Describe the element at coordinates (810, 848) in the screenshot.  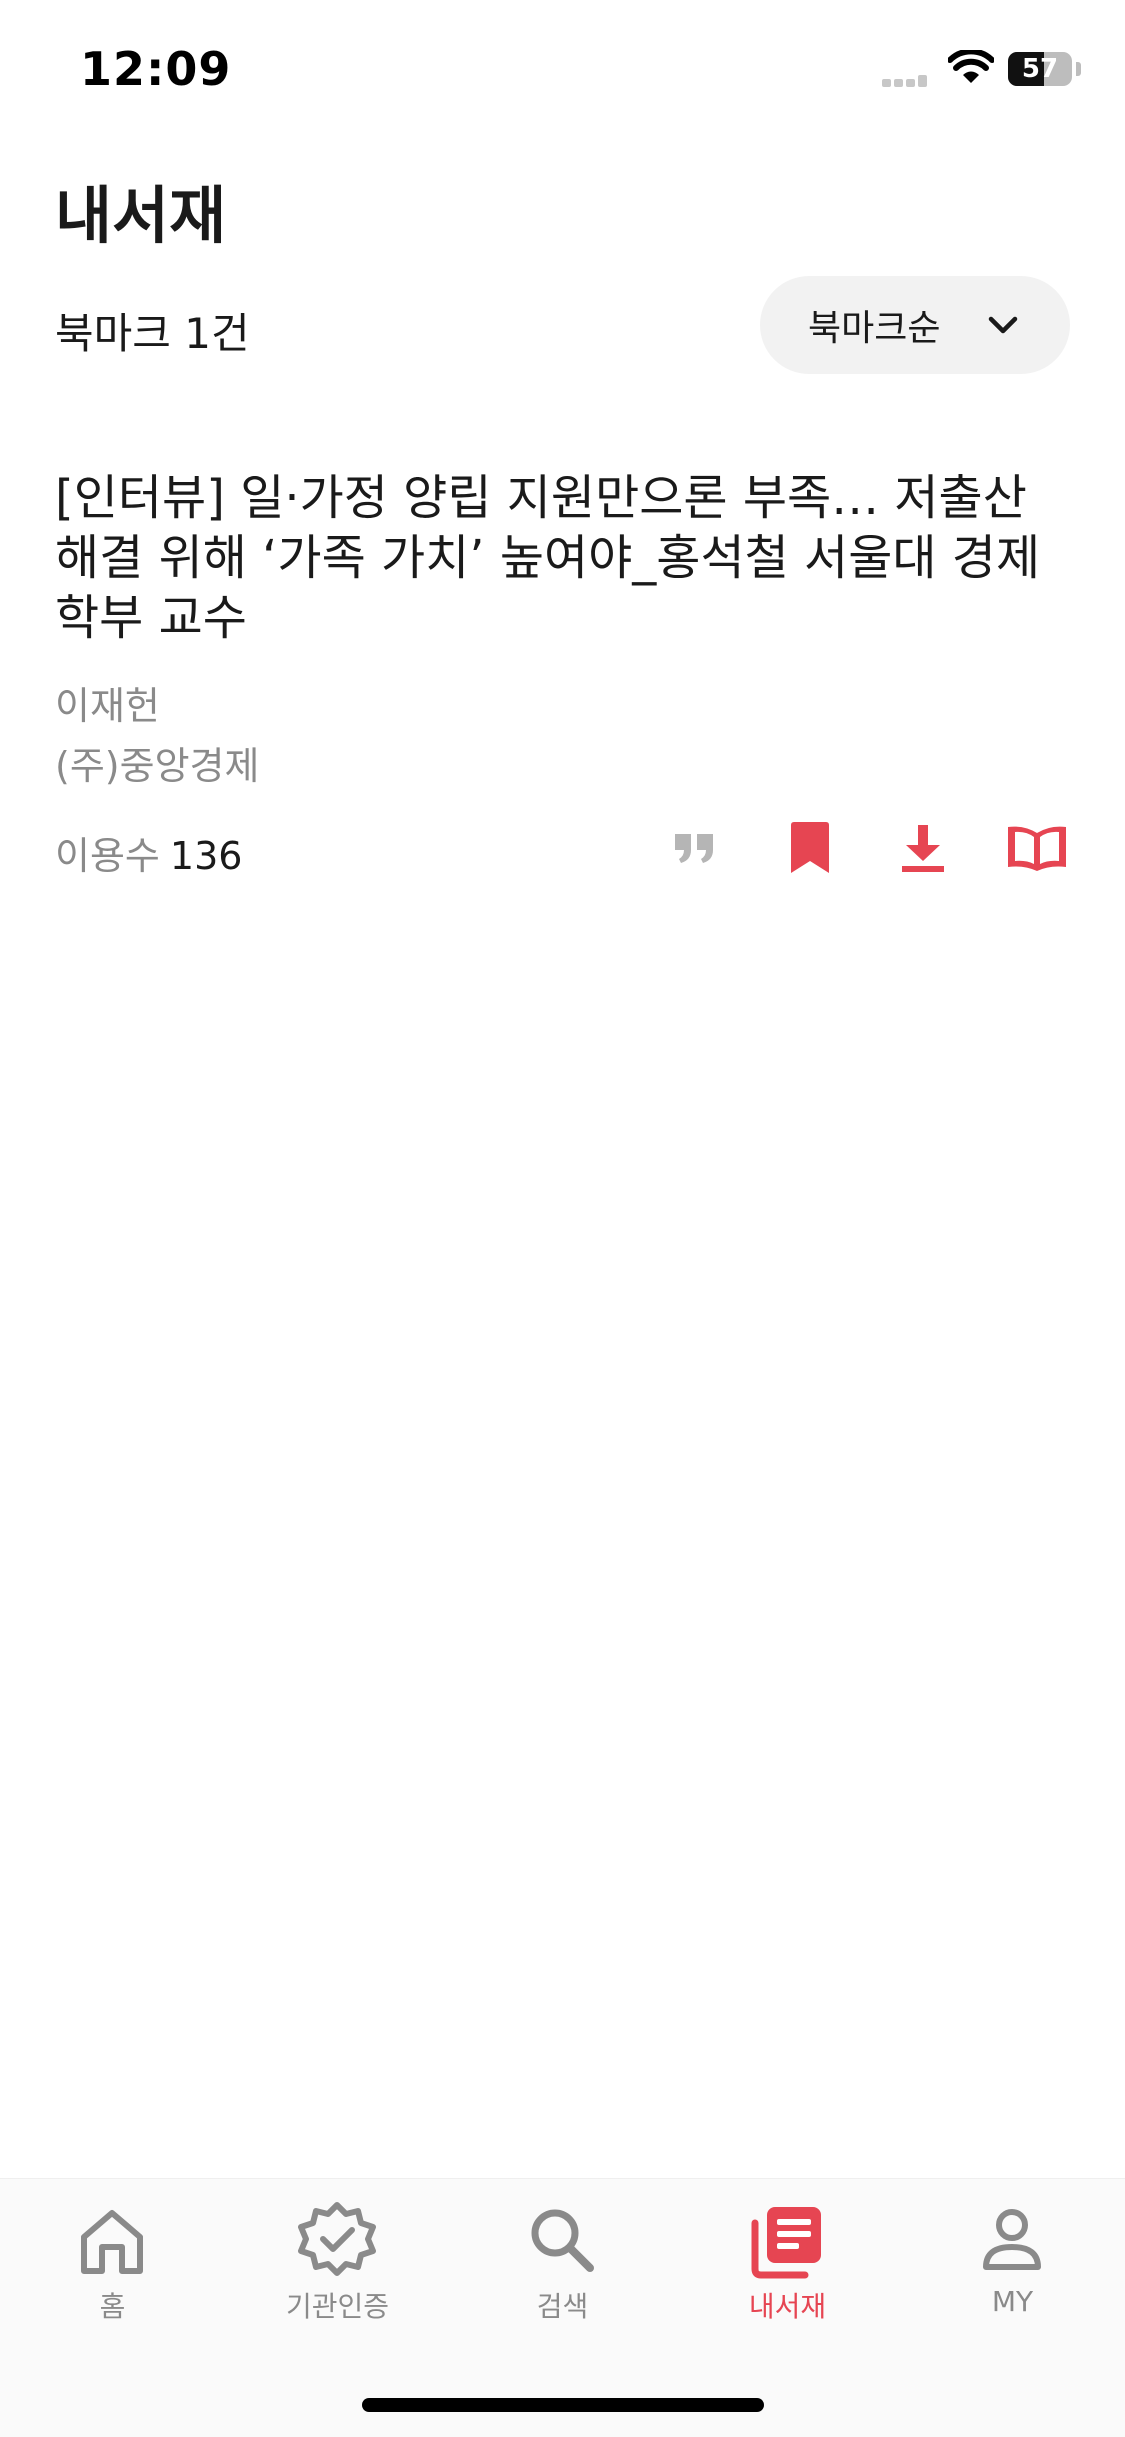
I see `bookmark-icon` at that location.